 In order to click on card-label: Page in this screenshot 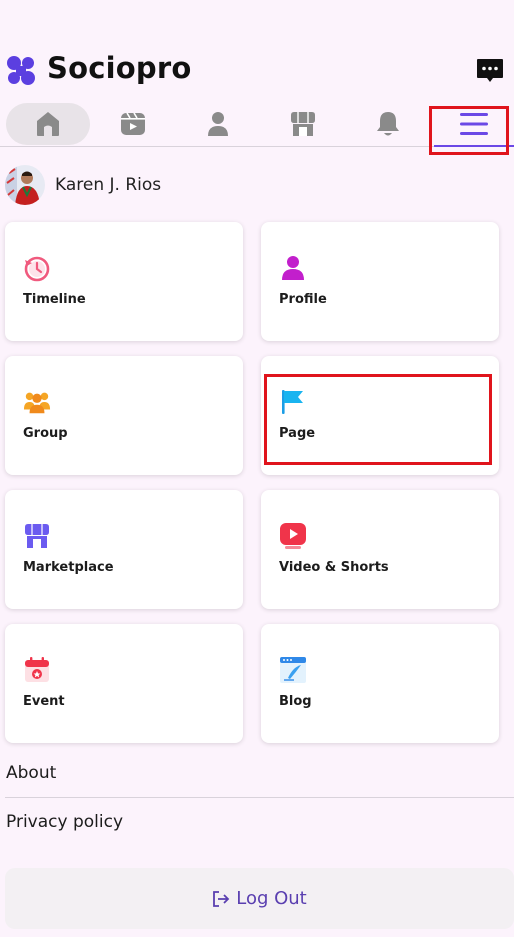, I will do `click(297, 433)`.